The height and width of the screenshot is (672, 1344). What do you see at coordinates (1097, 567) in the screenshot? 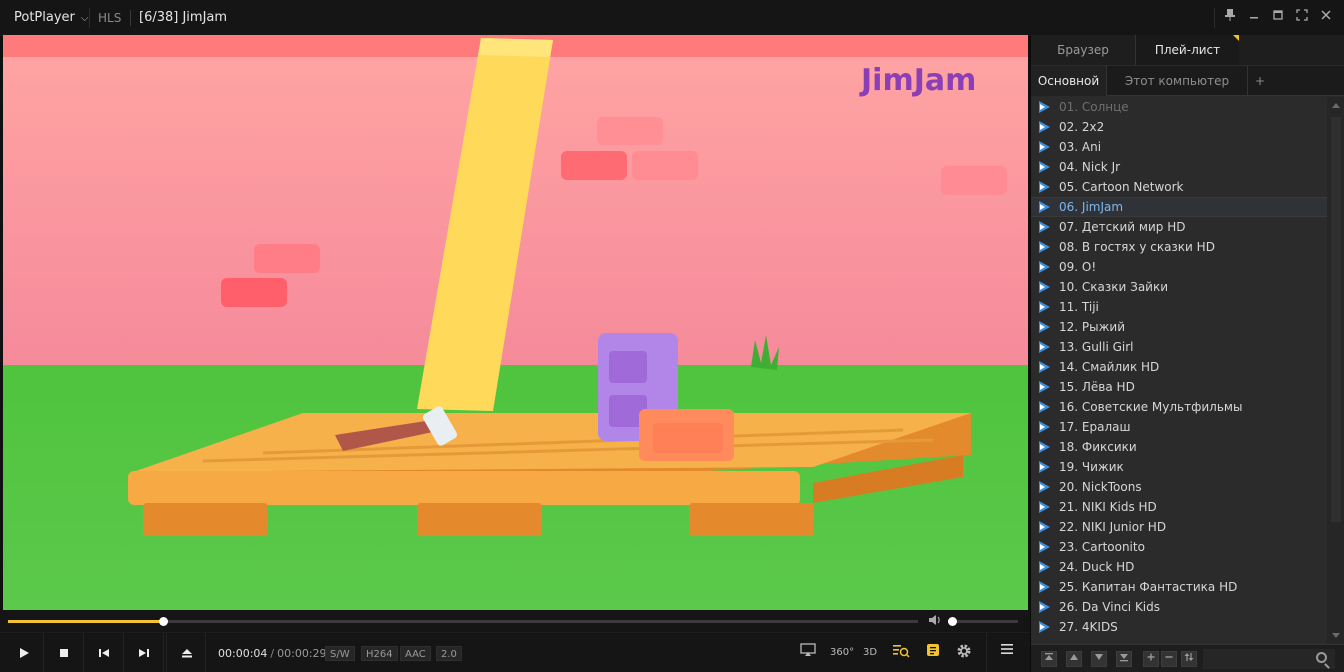
I see `playlist-item-label: 24. Duck HD` at bounding box center [1097, 567].